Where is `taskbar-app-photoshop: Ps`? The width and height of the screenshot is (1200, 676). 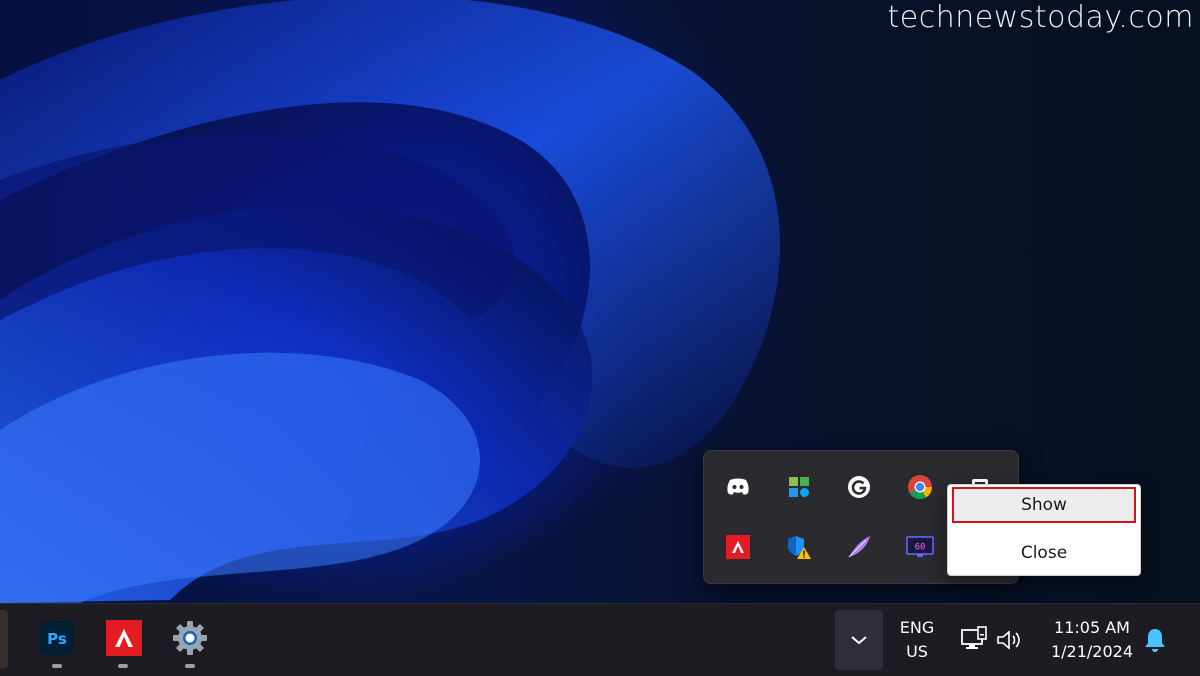 taskbar-app-photoshop: Ps is located at coordinates (57, 638).